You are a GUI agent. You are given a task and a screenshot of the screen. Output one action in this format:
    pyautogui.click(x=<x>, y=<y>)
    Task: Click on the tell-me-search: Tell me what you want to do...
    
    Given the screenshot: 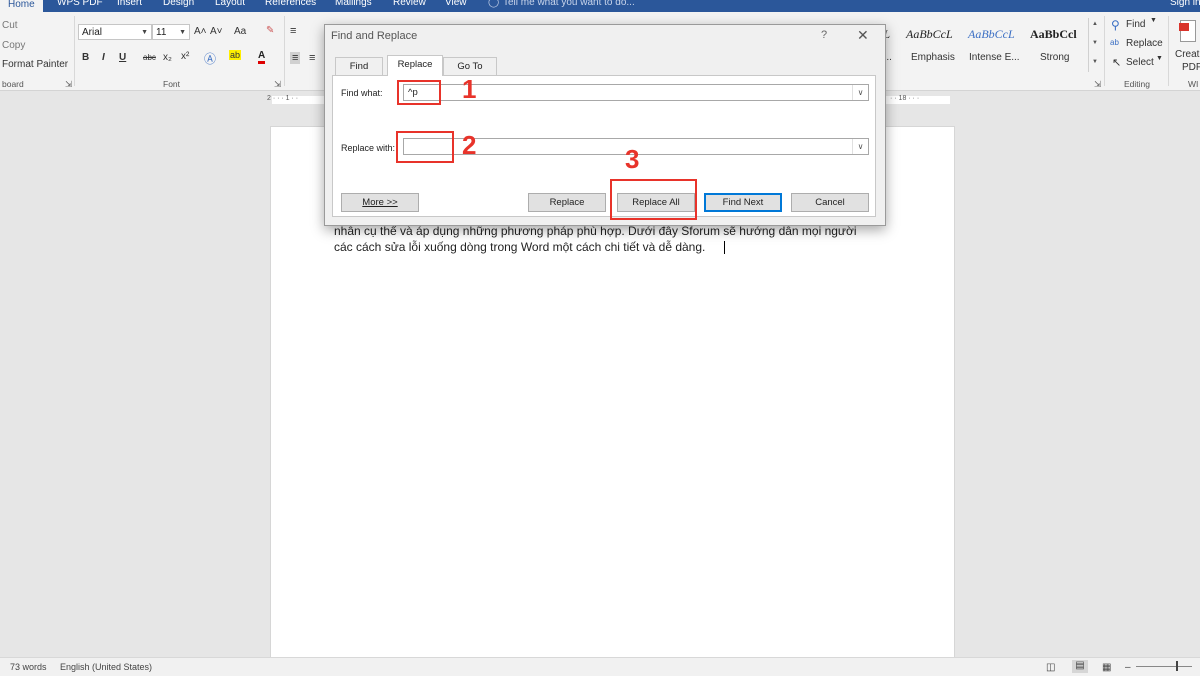 What is the action you would take?
    pyautogui.click(x=569, y=4)
    